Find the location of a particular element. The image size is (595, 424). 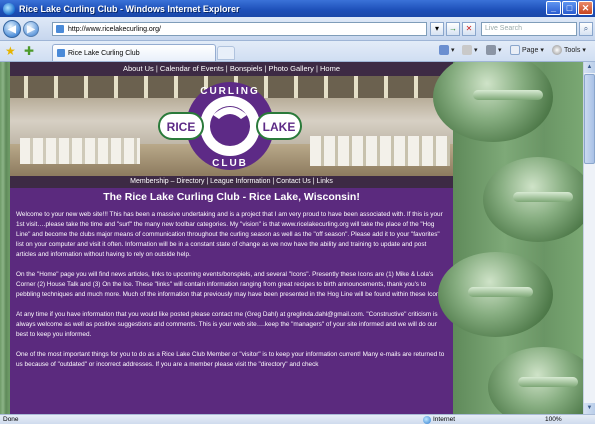

tools-menu: Tools ▾ is located at coordinates (569, 50).